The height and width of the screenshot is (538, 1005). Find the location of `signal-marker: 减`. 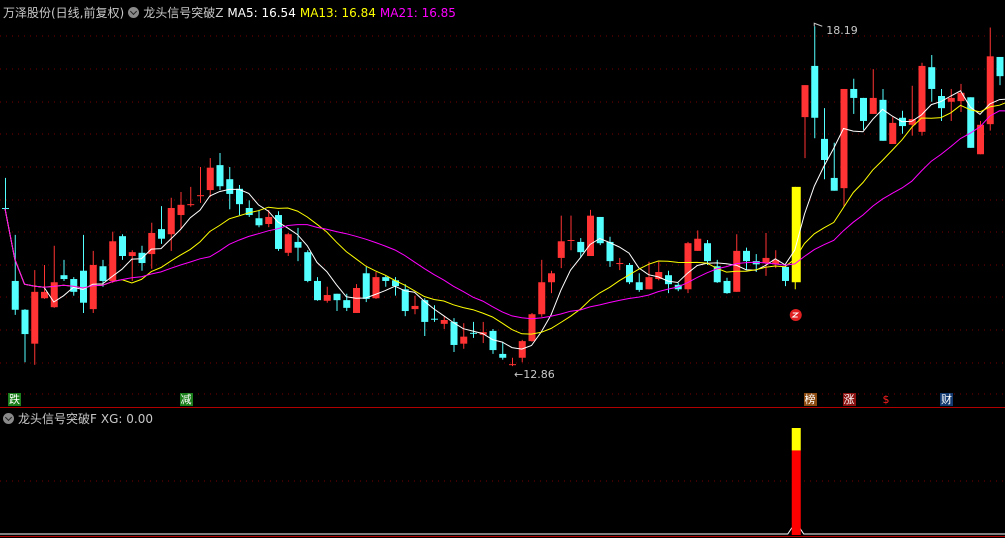

signal-marker: 减 is located at coordinates (186, 399).